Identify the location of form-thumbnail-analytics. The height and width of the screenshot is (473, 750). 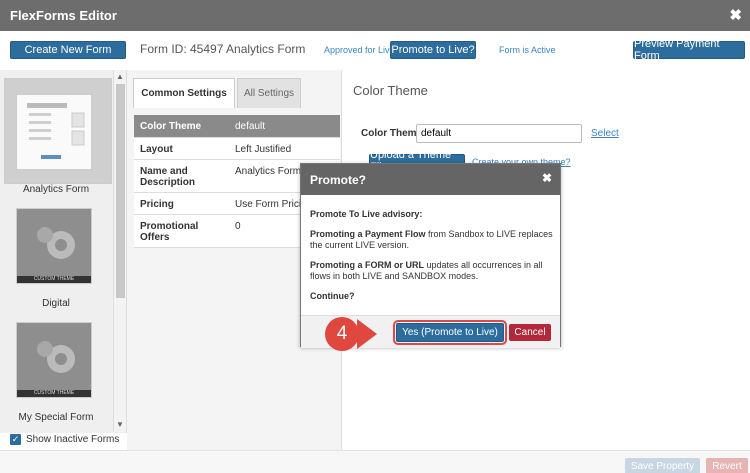
(54, 132).